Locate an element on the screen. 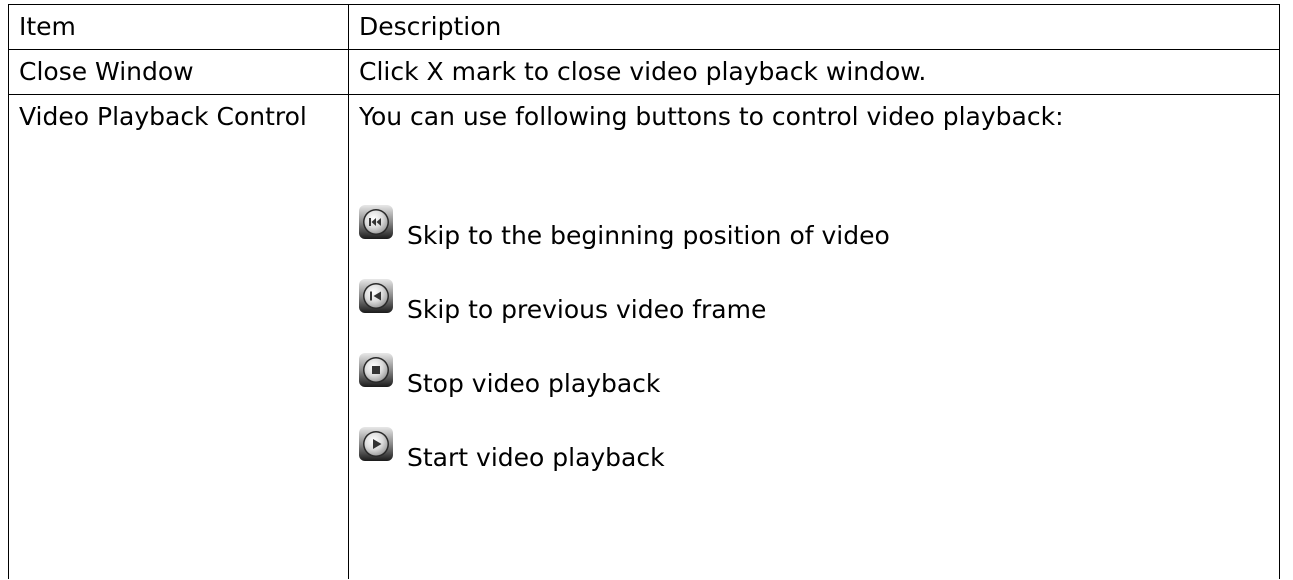 The height and width of the screenshot is (580, 1293). stop-icon is located at coordinates (376, 370).